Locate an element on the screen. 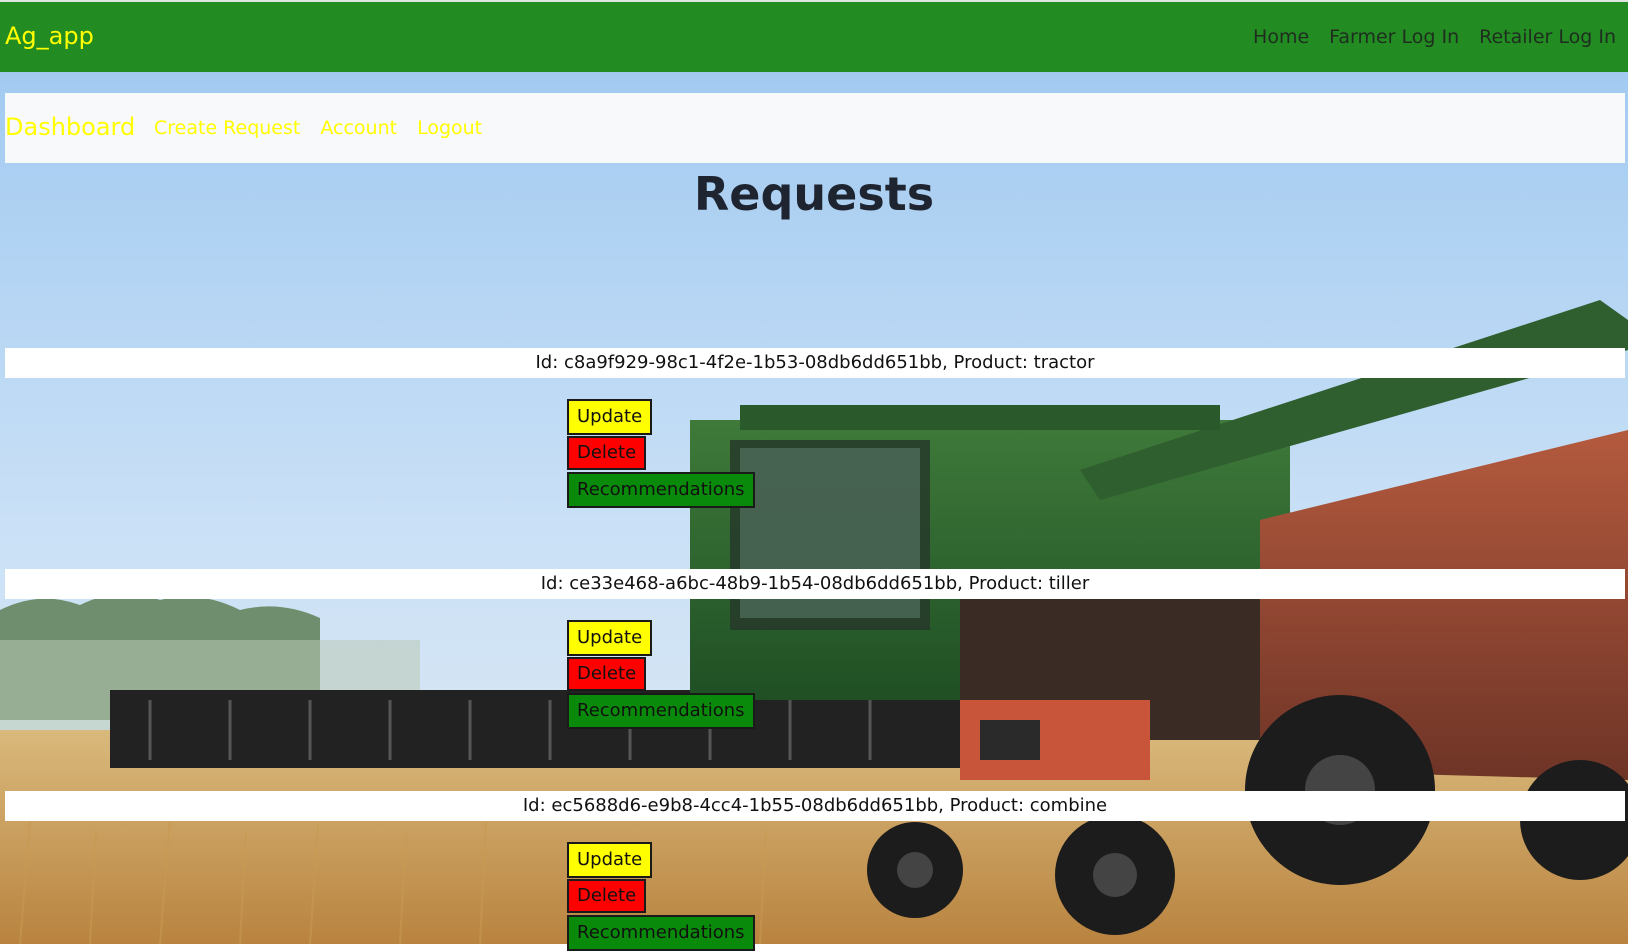 This screenshot has width=1628, height=951. nav-link-farmer-login: Farmer Log In is located at coordinates (1394, 37).